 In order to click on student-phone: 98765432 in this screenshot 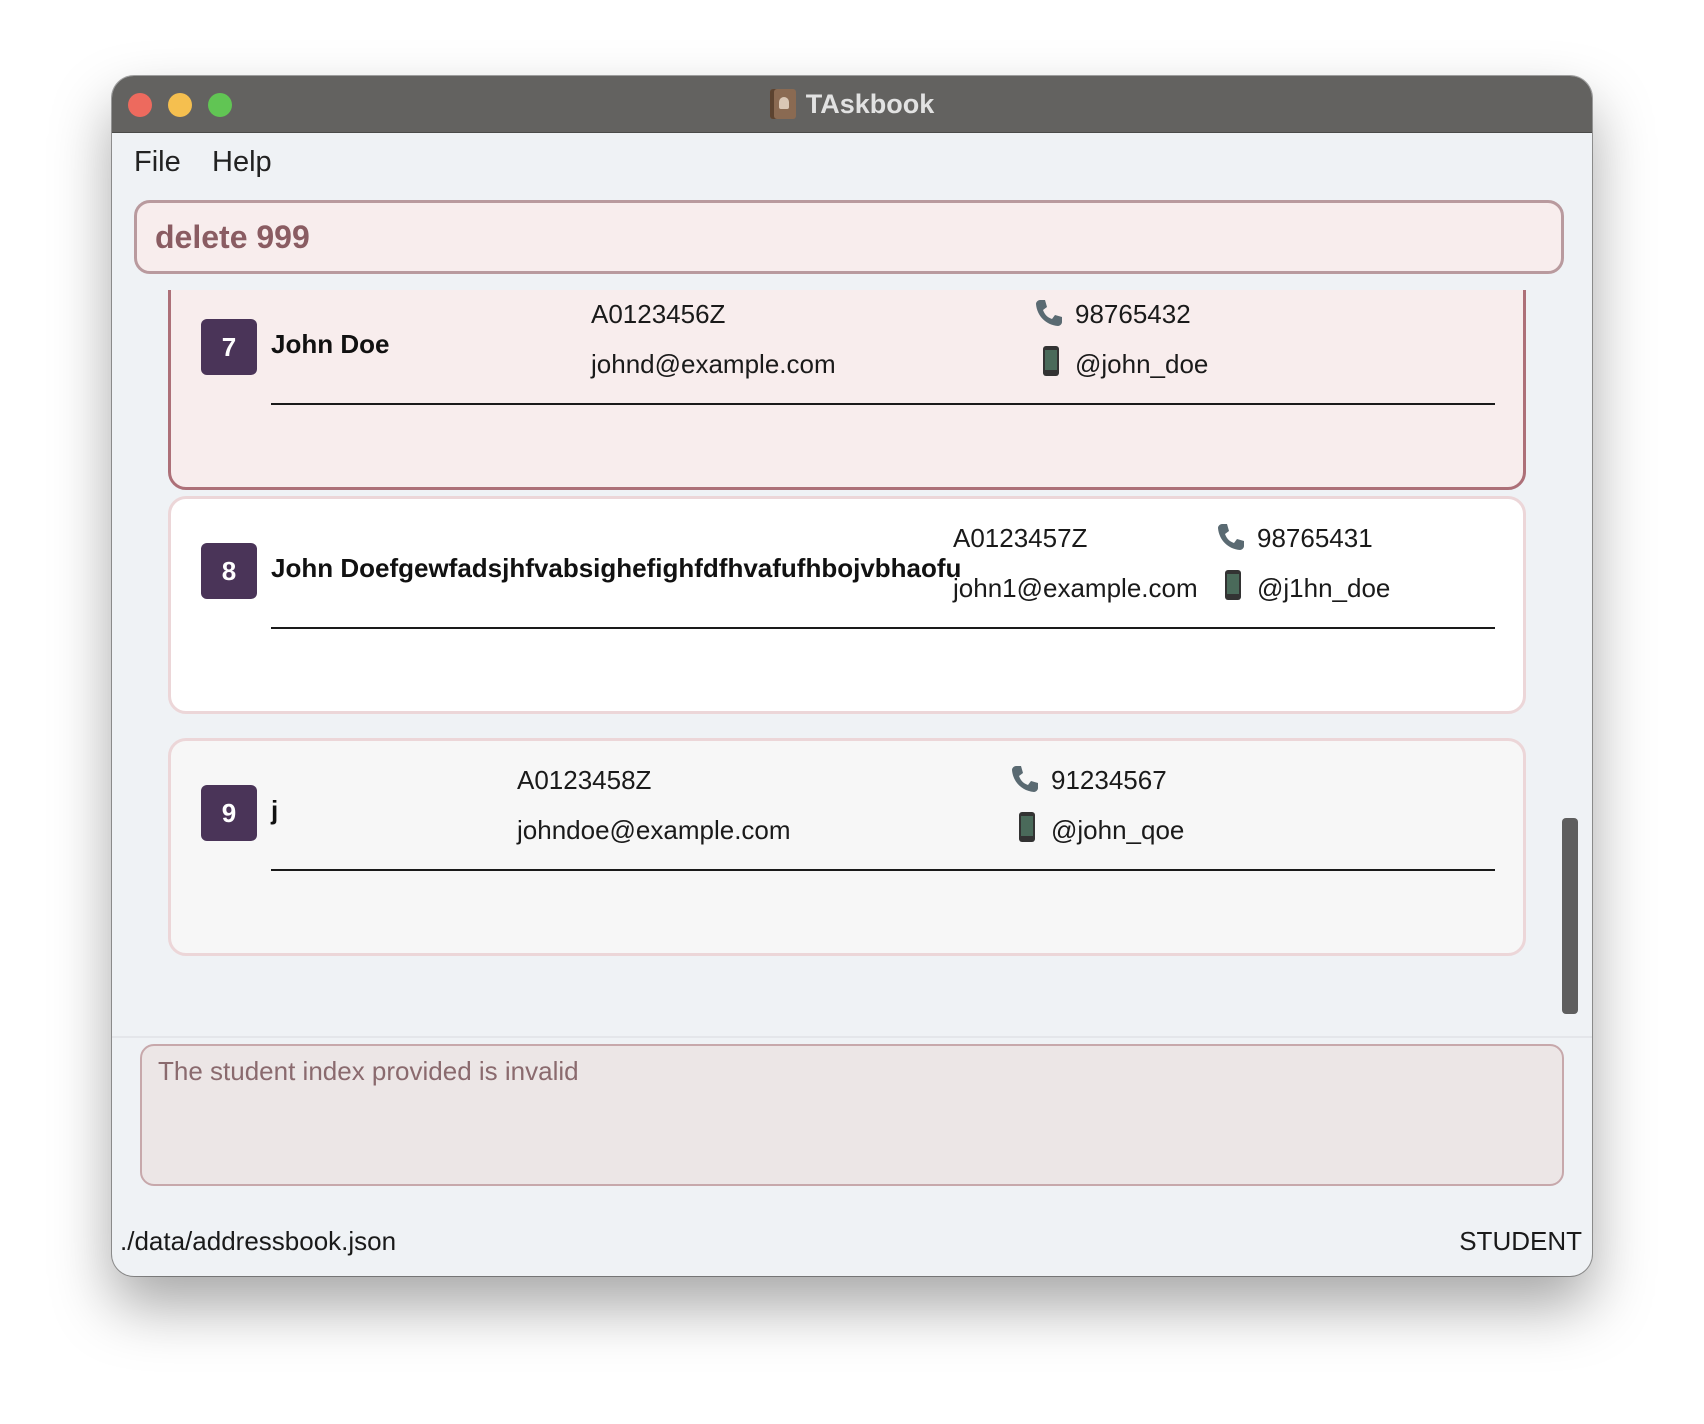, I will do `click(1133, 314)`.